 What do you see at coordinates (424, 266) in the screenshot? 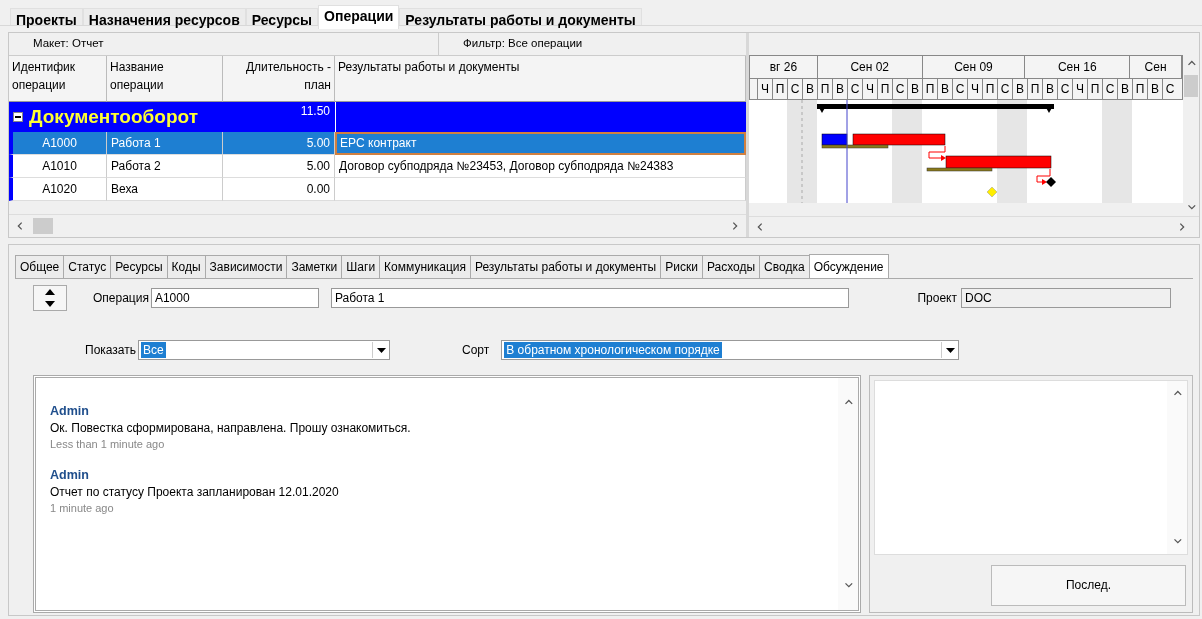
I see `detail-tab: Коммуникация` at bounding box center [424, 266].